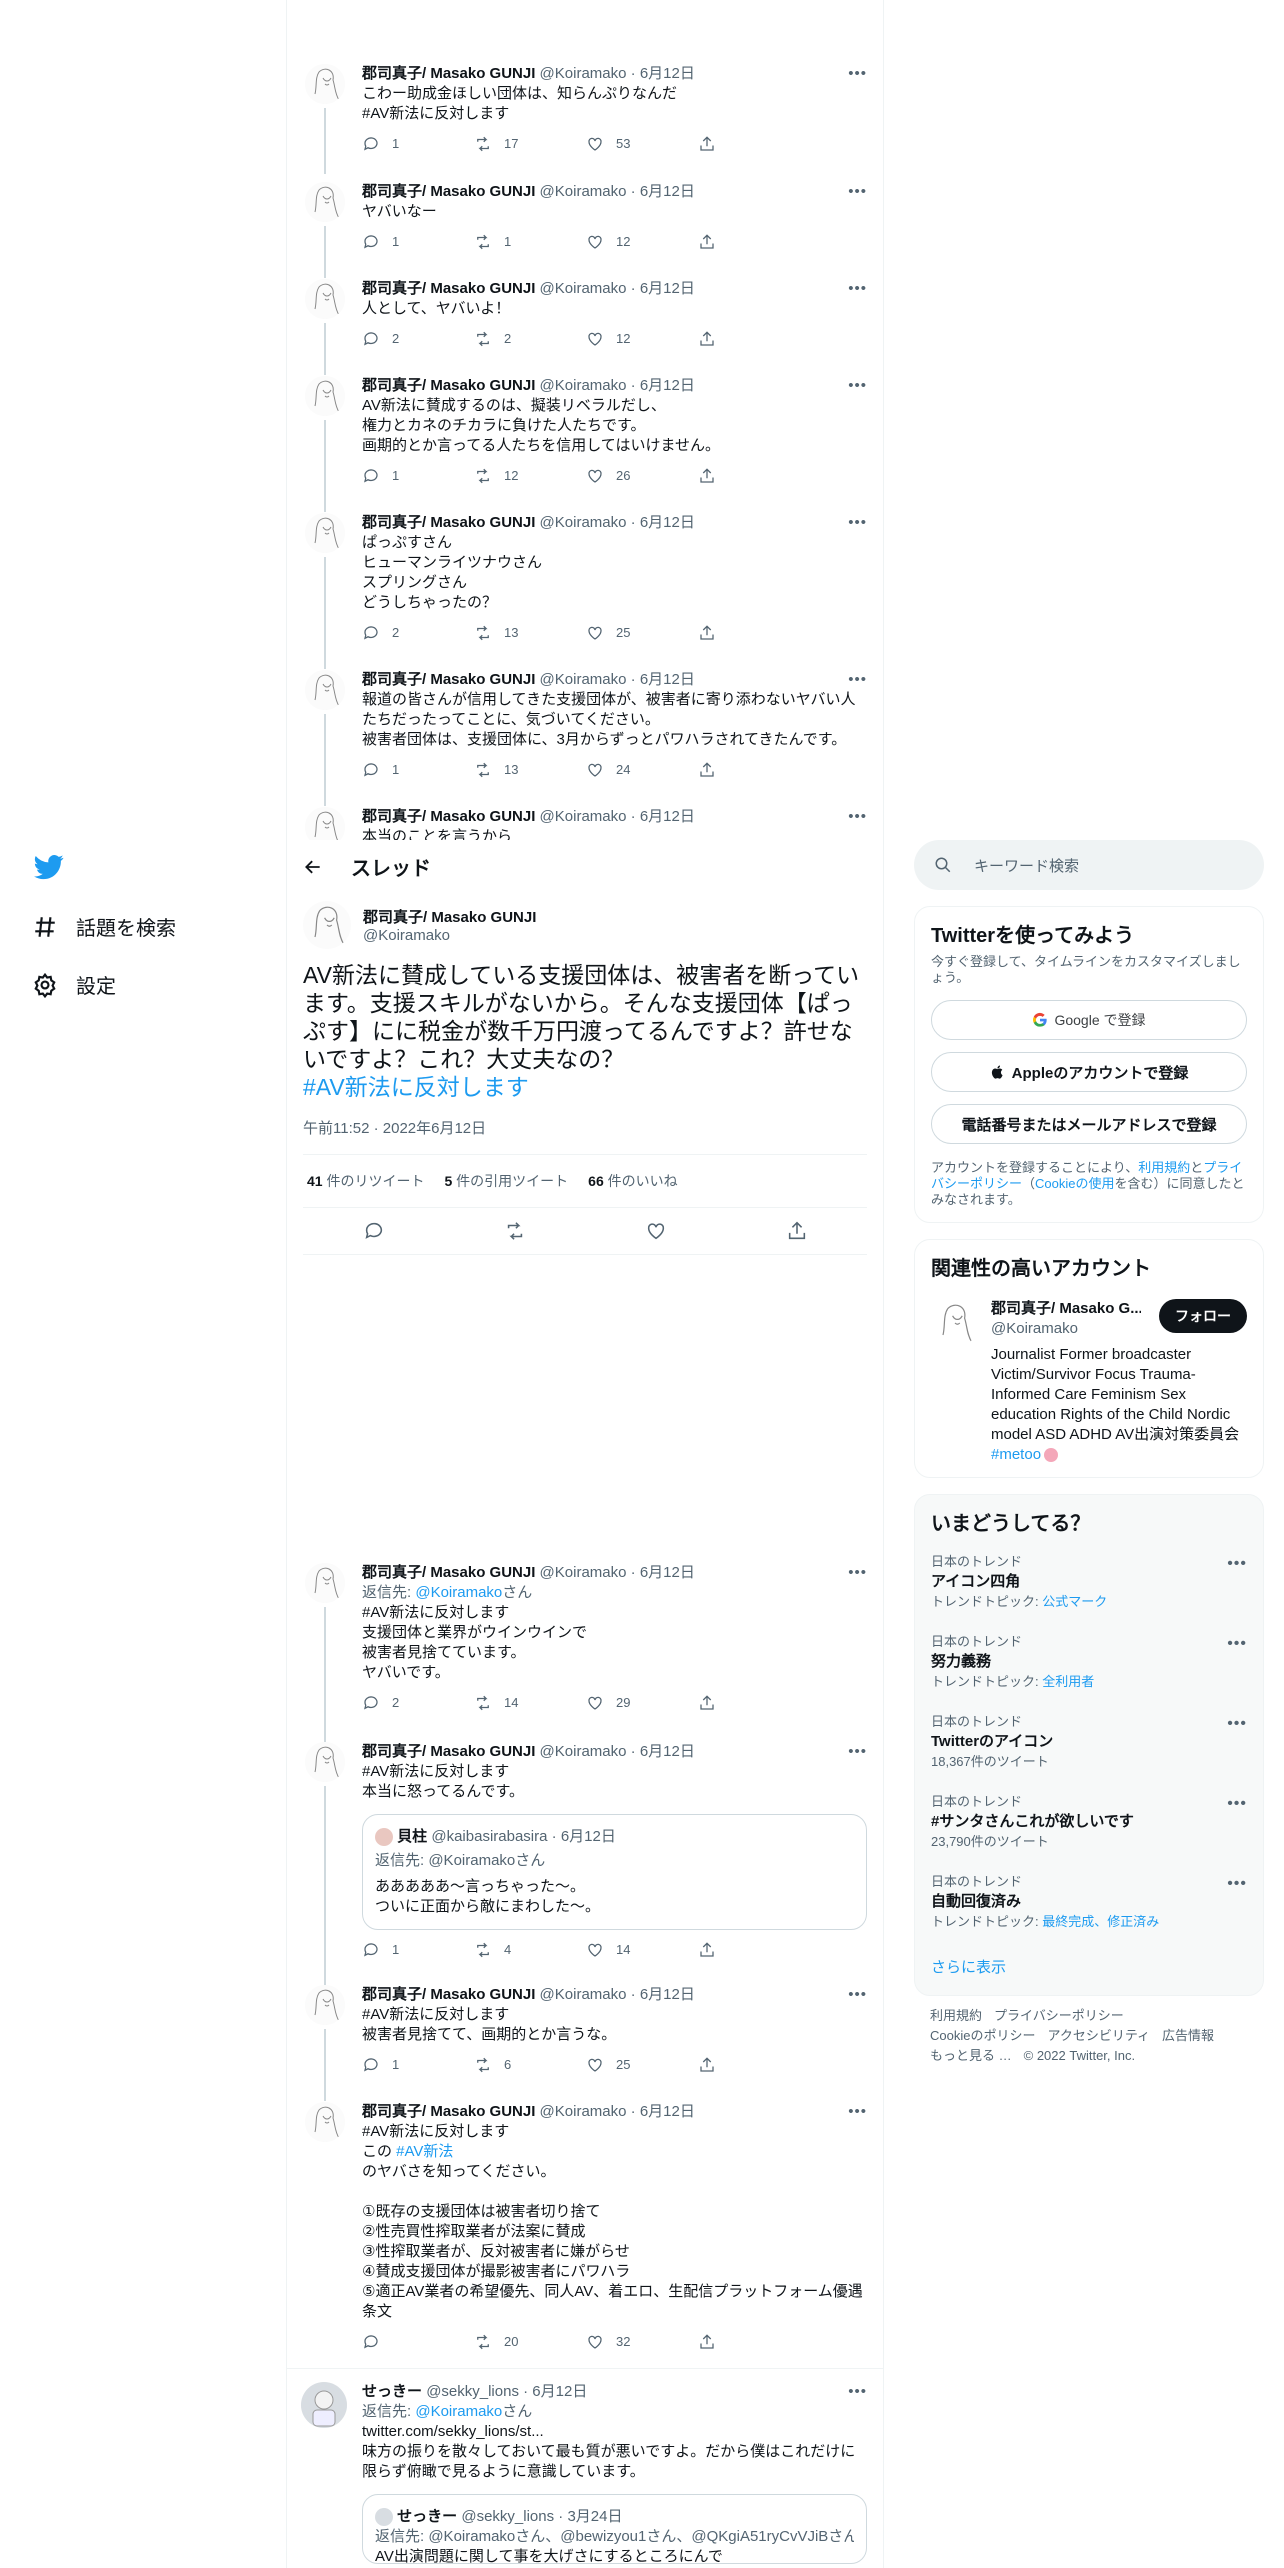  Describe the element at coordinates (955, 1323) in the screenshot. I see `related-avatar` at that location.